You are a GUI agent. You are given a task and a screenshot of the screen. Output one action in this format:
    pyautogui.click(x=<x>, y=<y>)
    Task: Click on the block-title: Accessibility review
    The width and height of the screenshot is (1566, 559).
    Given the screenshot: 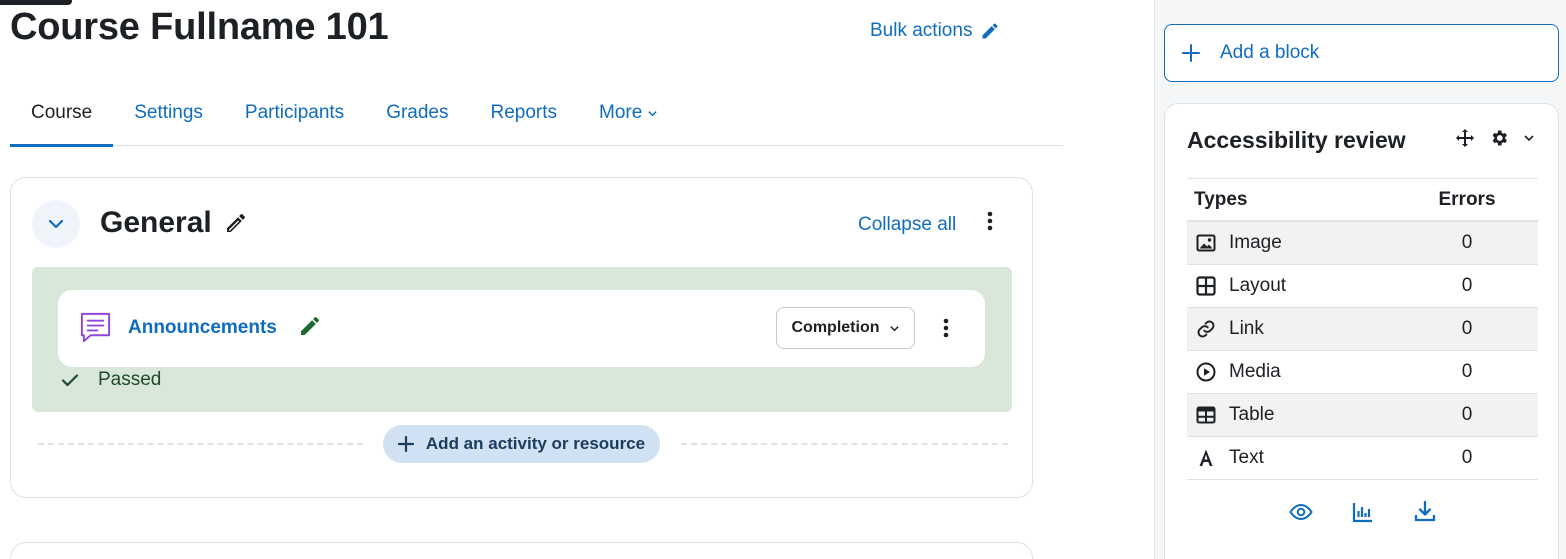 What is the action you would take?
    pyautogui.click(x=1296, y=140)
    